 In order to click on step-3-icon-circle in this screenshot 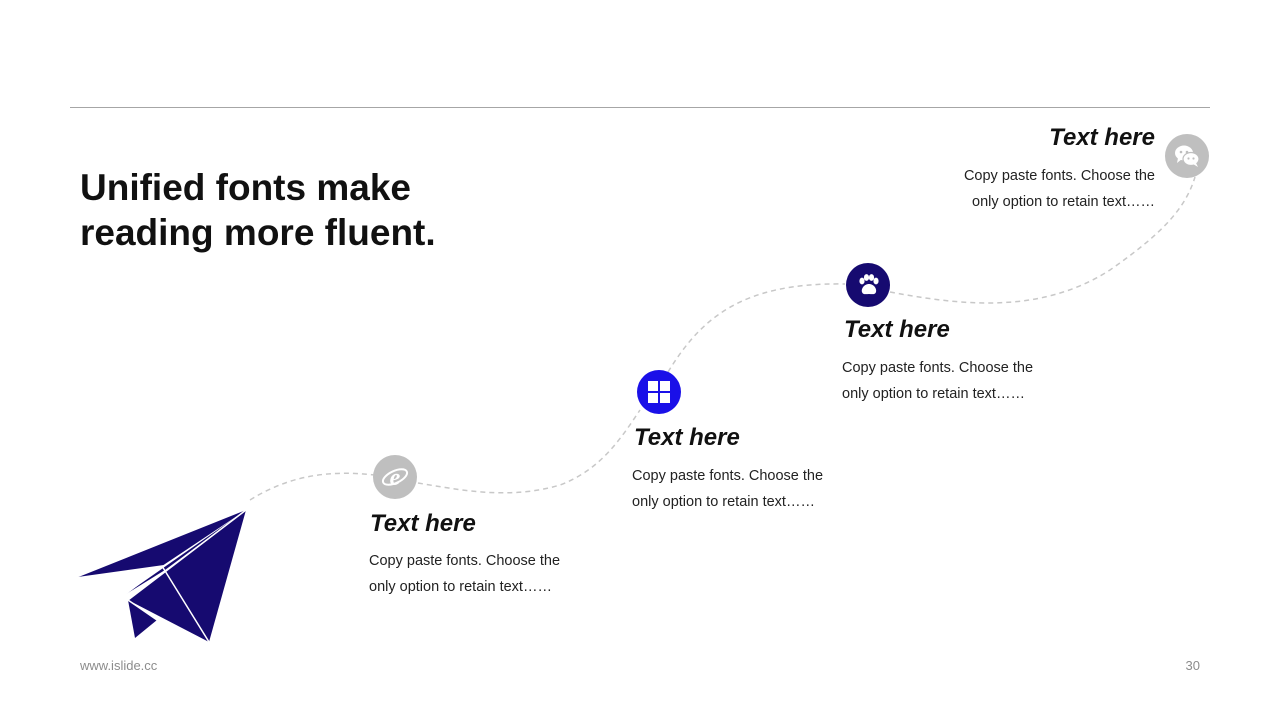, I will do `click(868, 285)`.